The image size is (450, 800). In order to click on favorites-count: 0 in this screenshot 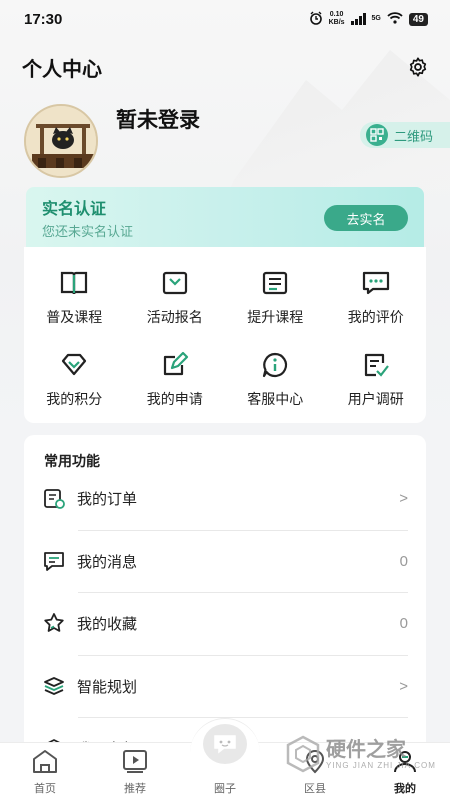, I will do `click(403, 623)`.